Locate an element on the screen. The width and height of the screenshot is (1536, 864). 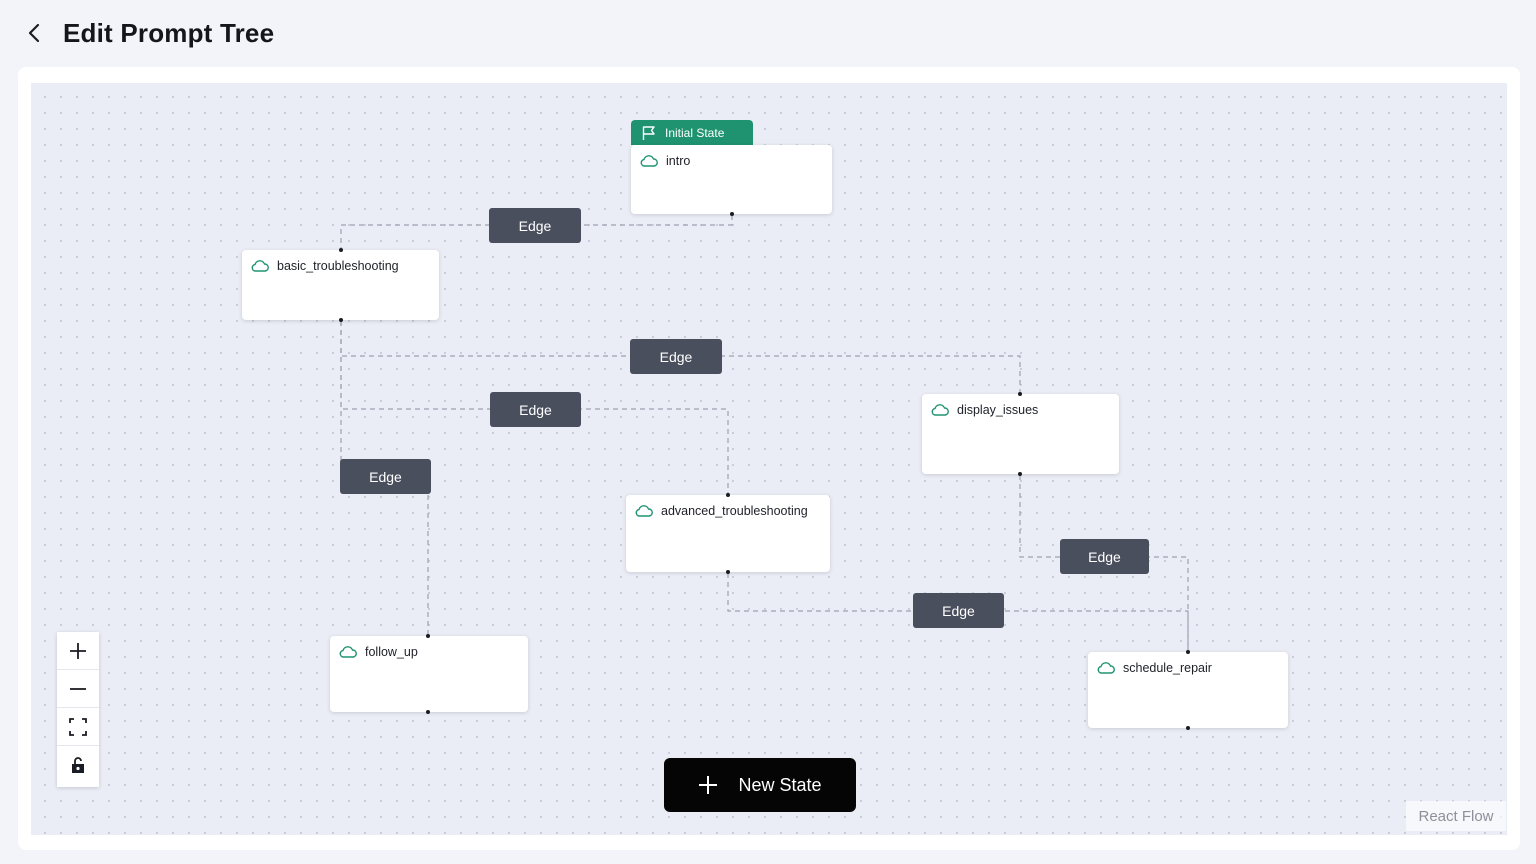
unlock-icon is located at coordinates (78, 765).